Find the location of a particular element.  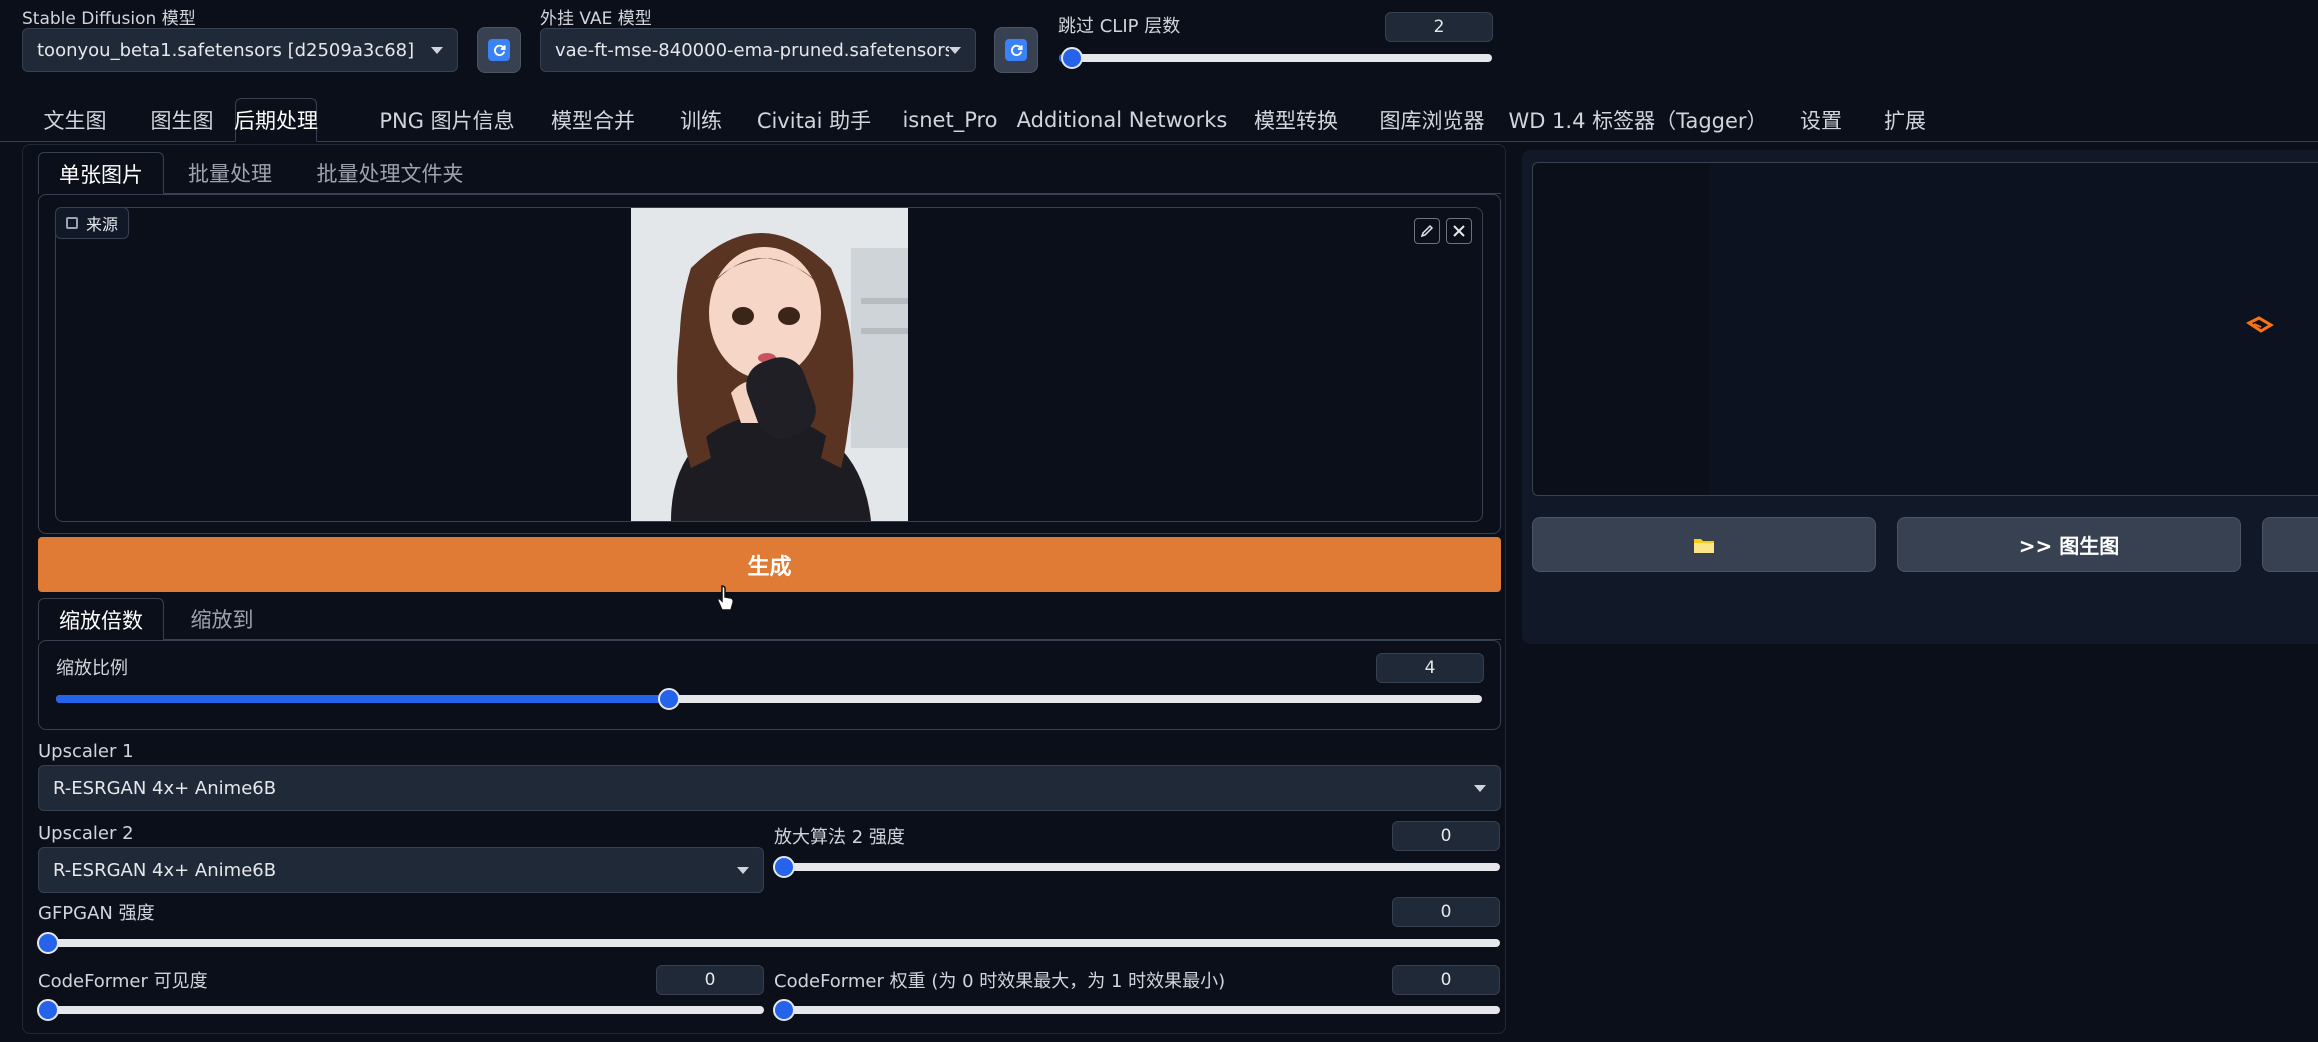

portrait-illustration is located at coordinates (769, 364).